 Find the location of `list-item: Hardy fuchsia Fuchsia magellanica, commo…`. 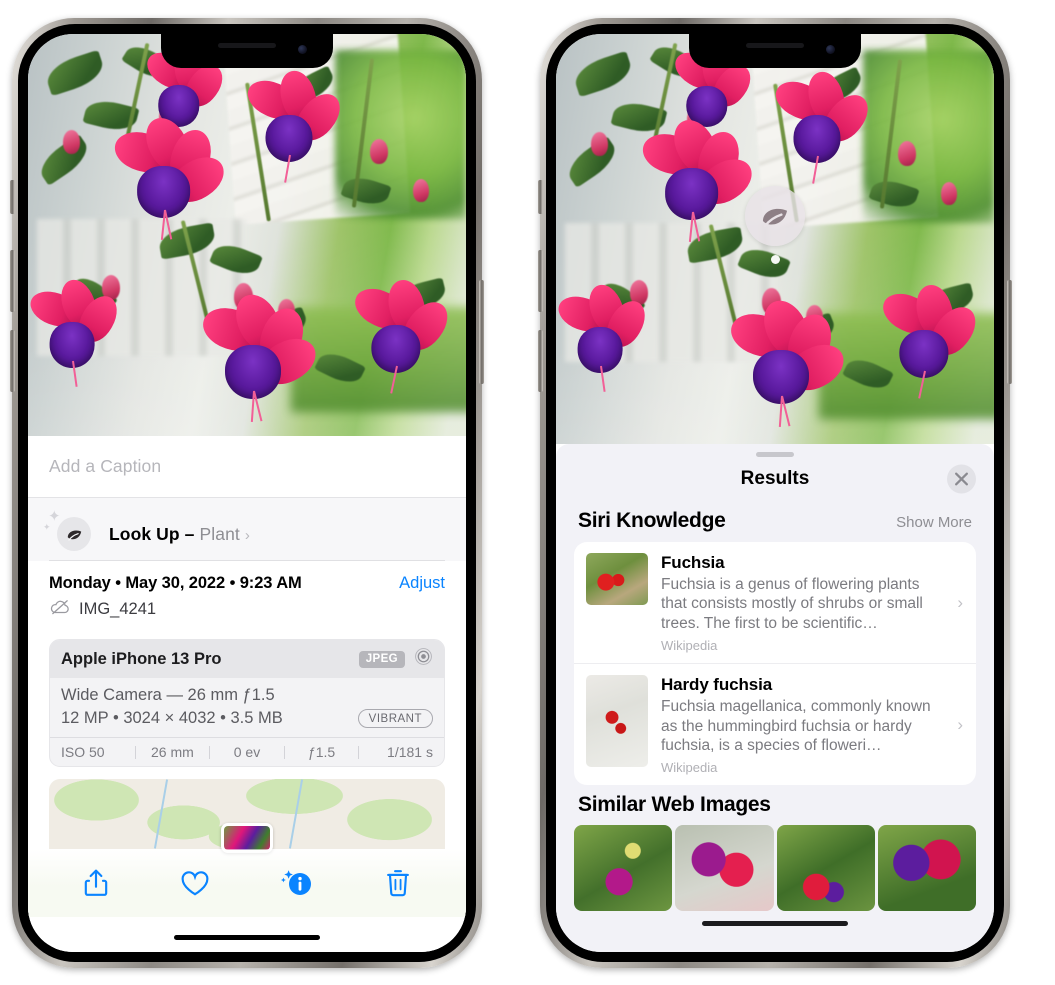

list-item: Hardy fuchsia Fuchsia magellanica, commo… is located at coordinates (775, 724).